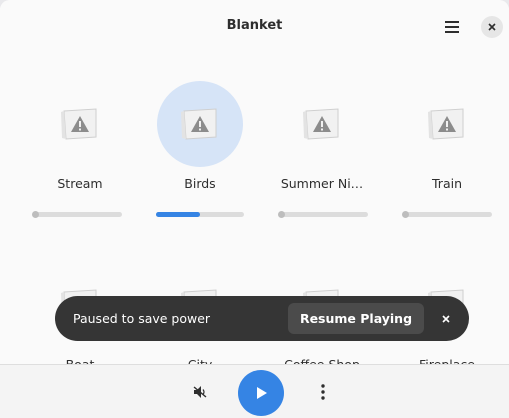 The height and width of the screenshot is (418, 509). I want to click on slider-fill, so click(178, 214).